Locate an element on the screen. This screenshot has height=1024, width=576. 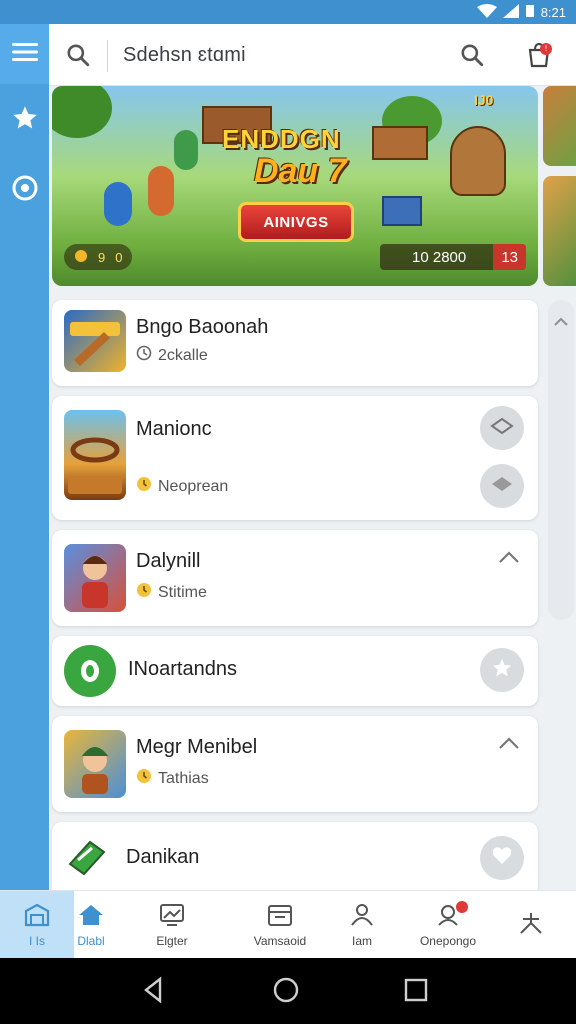
list-item-title: Megr Menibel is located at coordinates (197, 747).